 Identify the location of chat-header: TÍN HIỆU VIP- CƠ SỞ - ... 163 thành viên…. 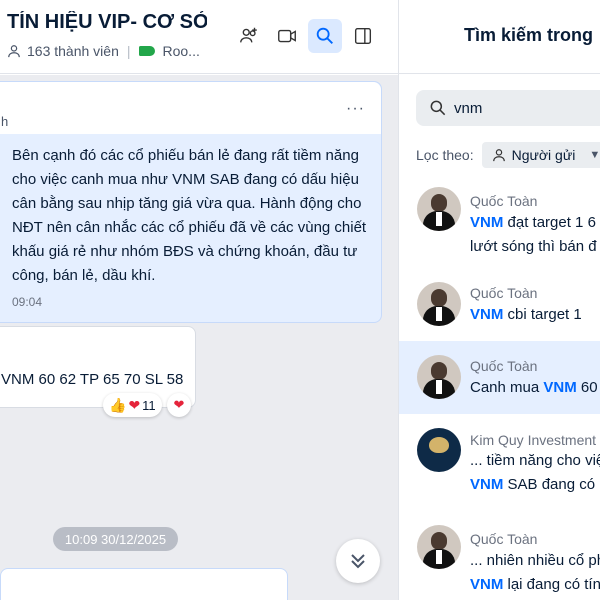
(199, 37).